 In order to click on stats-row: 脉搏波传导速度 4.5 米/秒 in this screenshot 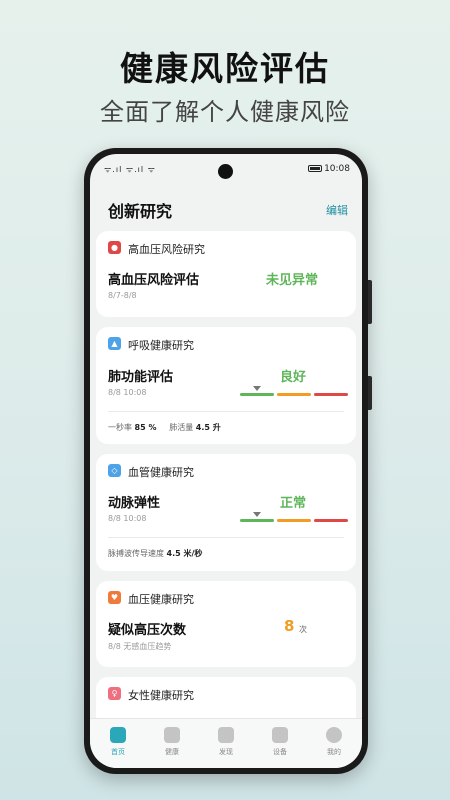, I will do `click(155, 553)`.